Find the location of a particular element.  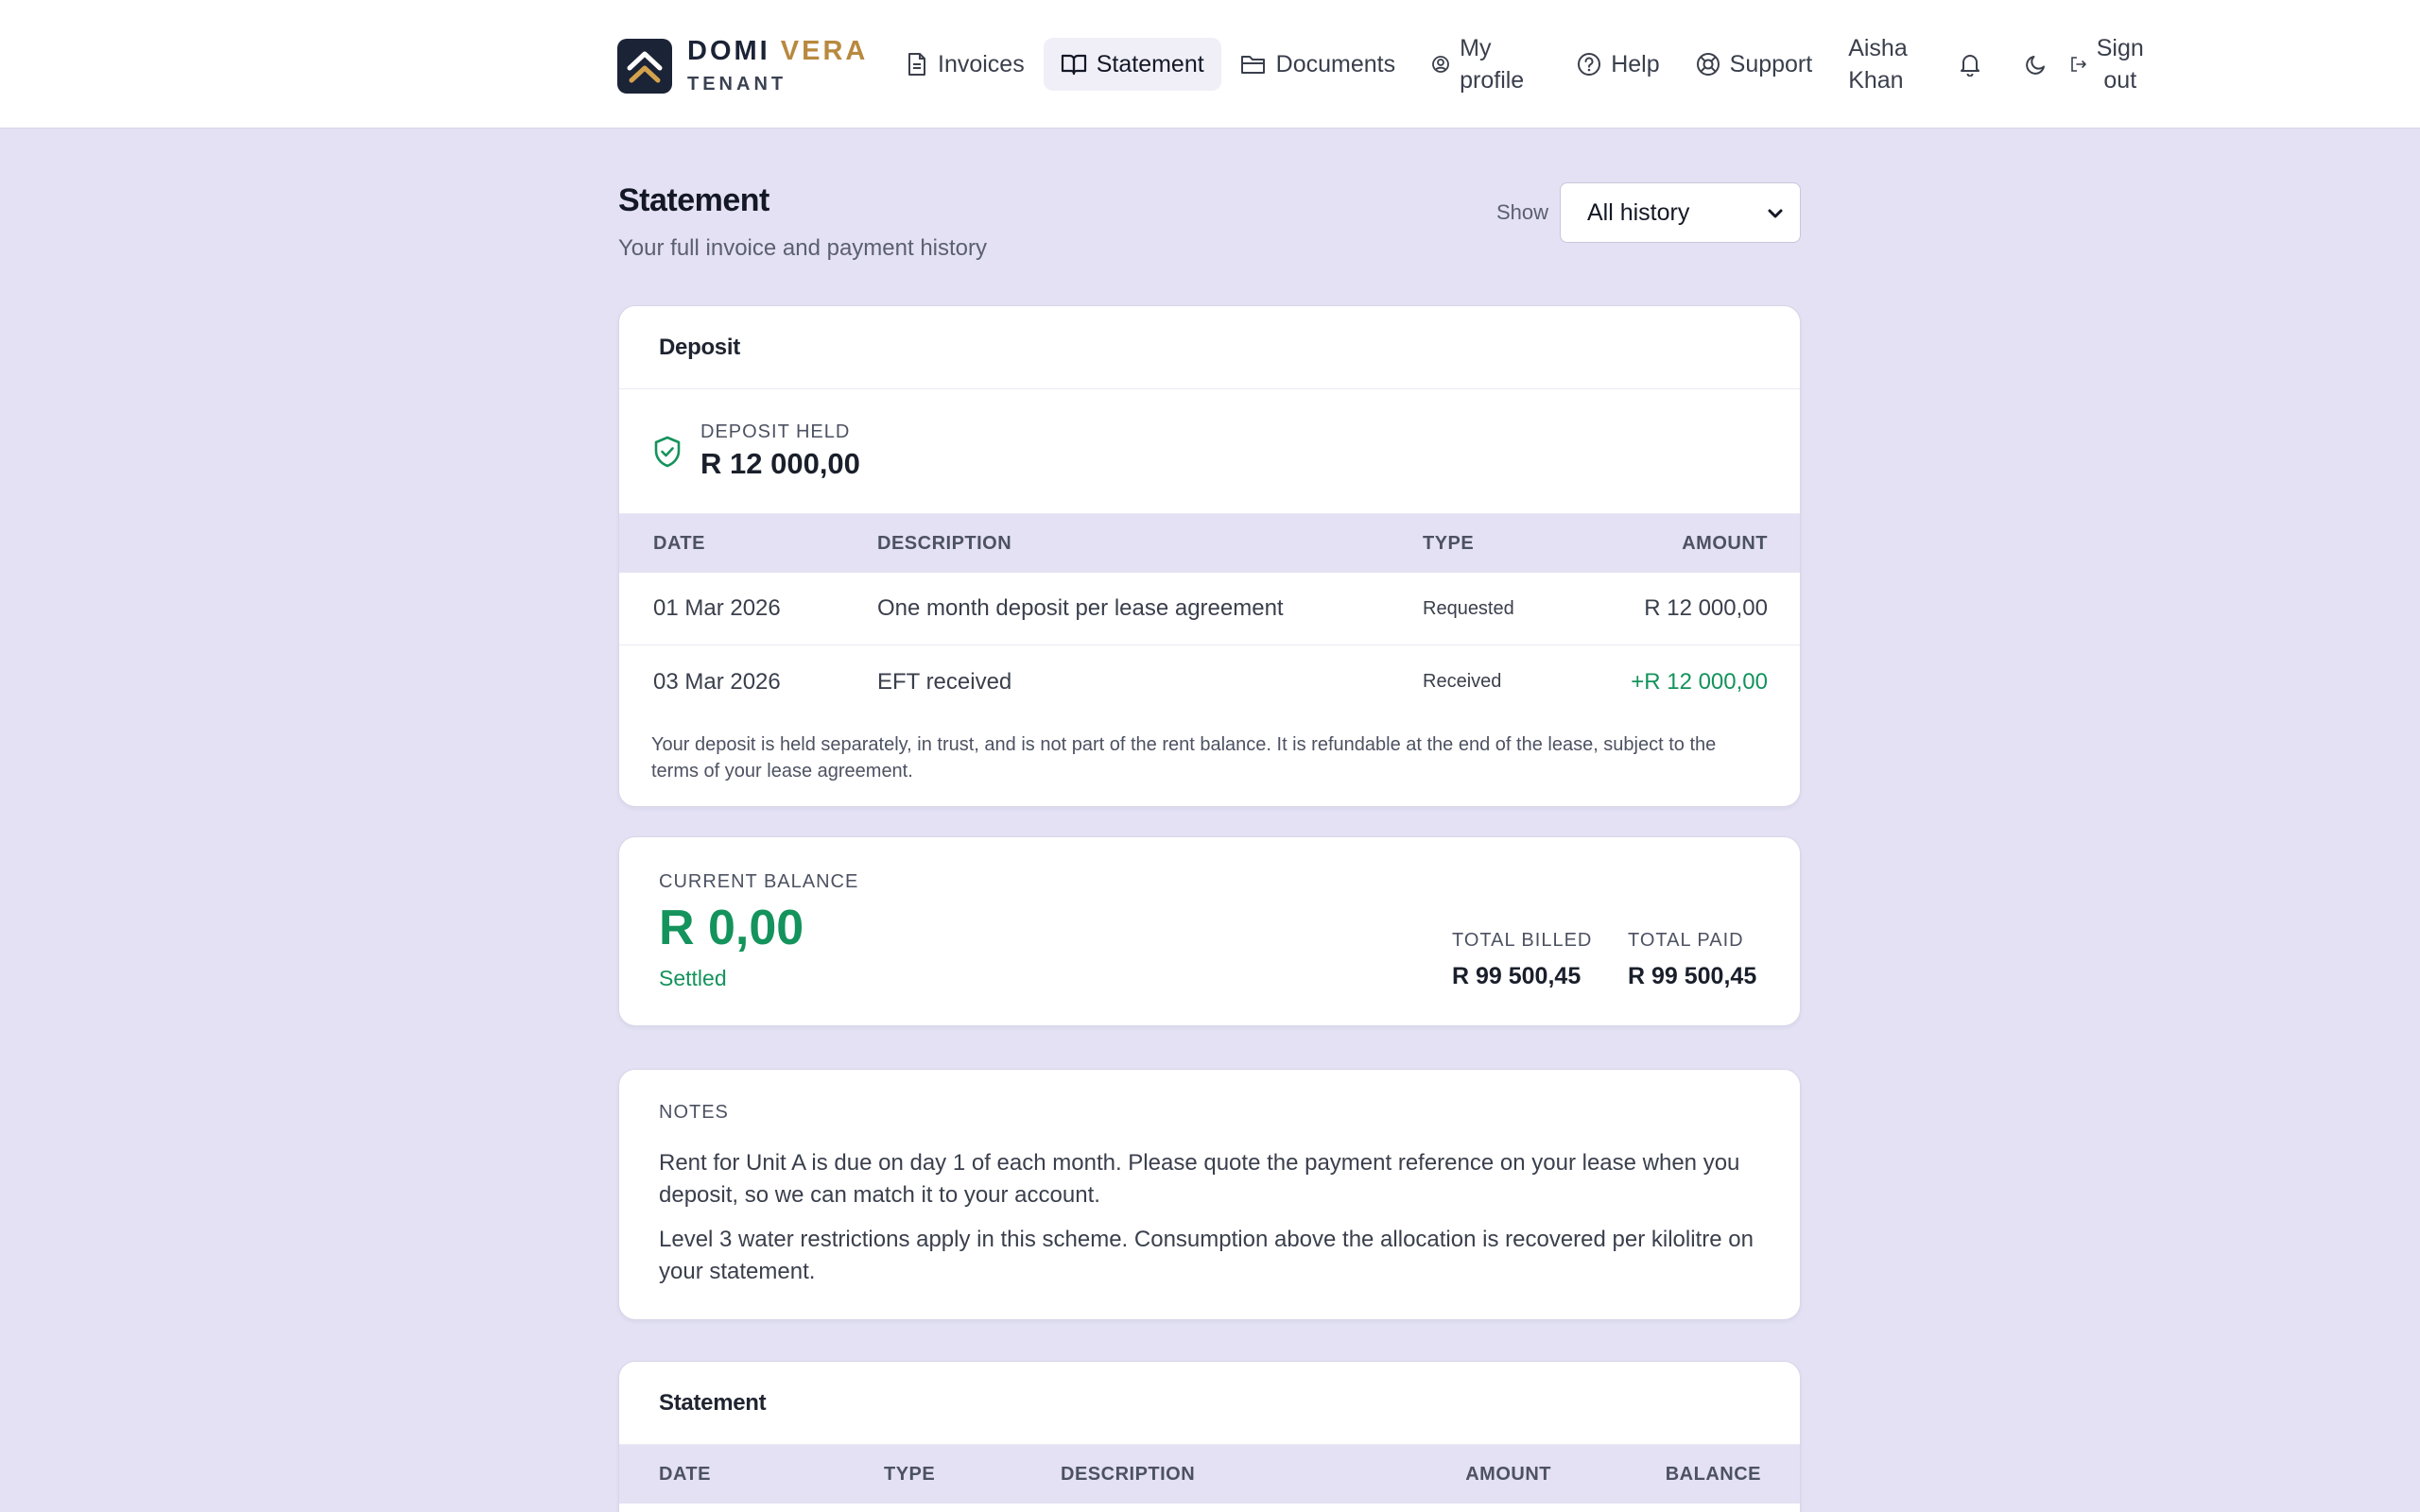

moon-icon is located at coordinates (2035, 65).